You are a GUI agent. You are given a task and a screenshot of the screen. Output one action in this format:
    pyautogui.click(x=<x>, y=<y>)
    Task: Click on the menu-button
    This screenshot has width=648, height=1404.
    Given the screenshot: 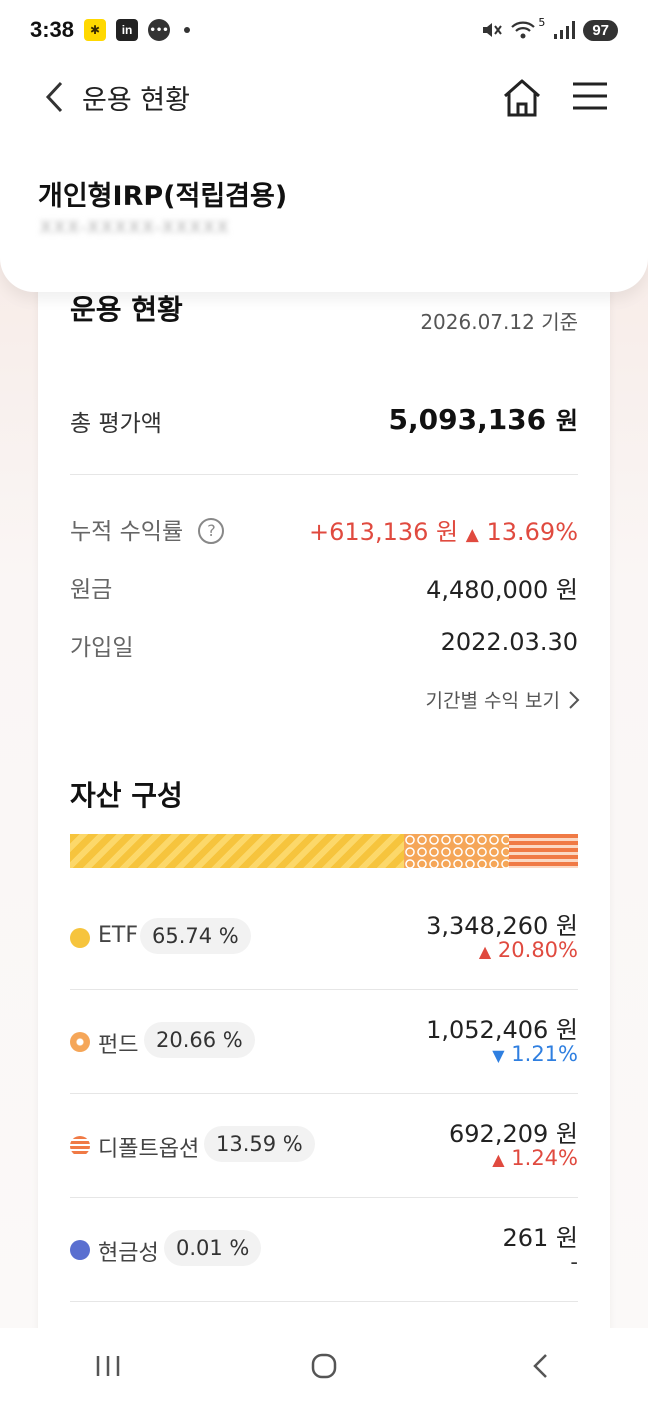 What is the action you would take?
    pyautogui.click(x=592, y=98)
    